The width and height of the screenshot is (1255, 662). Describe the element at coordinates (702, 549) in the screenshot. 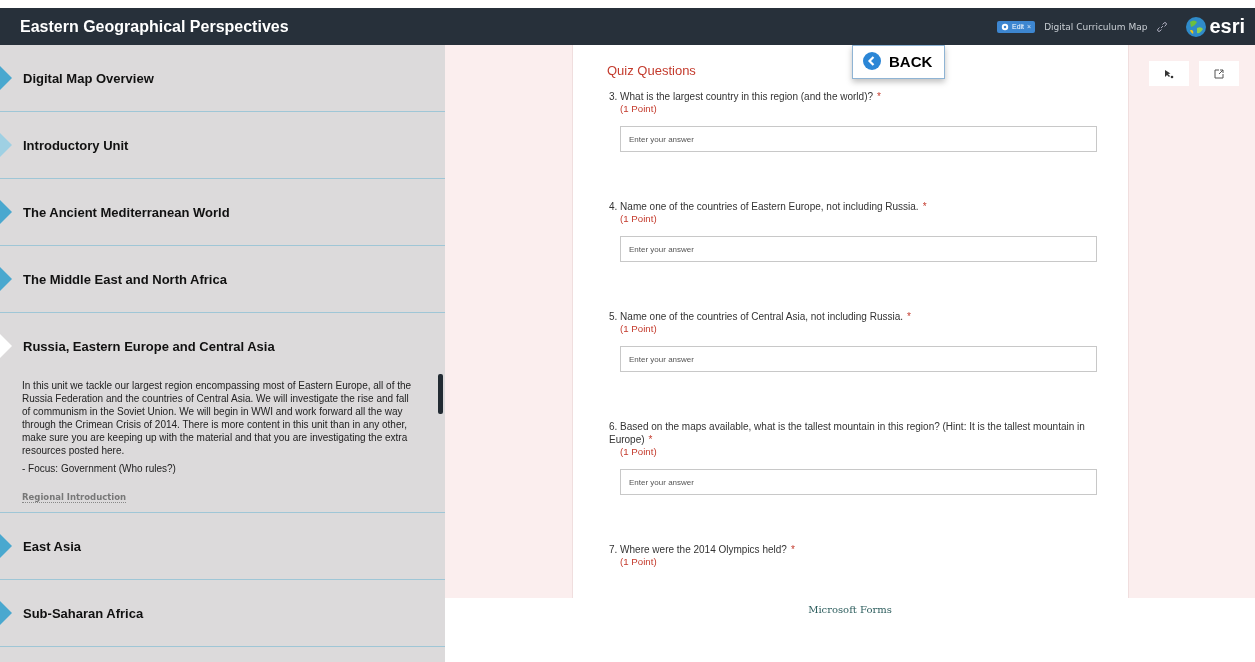

I see `question-text: 7. Where were the 2014 Olympics held? *` at that location.